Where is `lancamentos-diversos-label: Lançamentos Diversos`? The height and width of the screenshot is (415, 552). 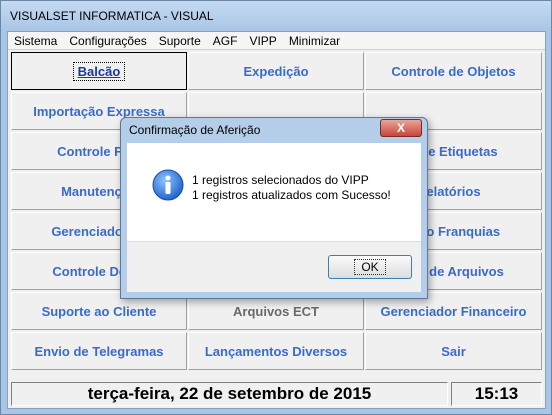
lancamentos-diversos-label: Lançamentos Diversos is located at coordinates (276, 351).